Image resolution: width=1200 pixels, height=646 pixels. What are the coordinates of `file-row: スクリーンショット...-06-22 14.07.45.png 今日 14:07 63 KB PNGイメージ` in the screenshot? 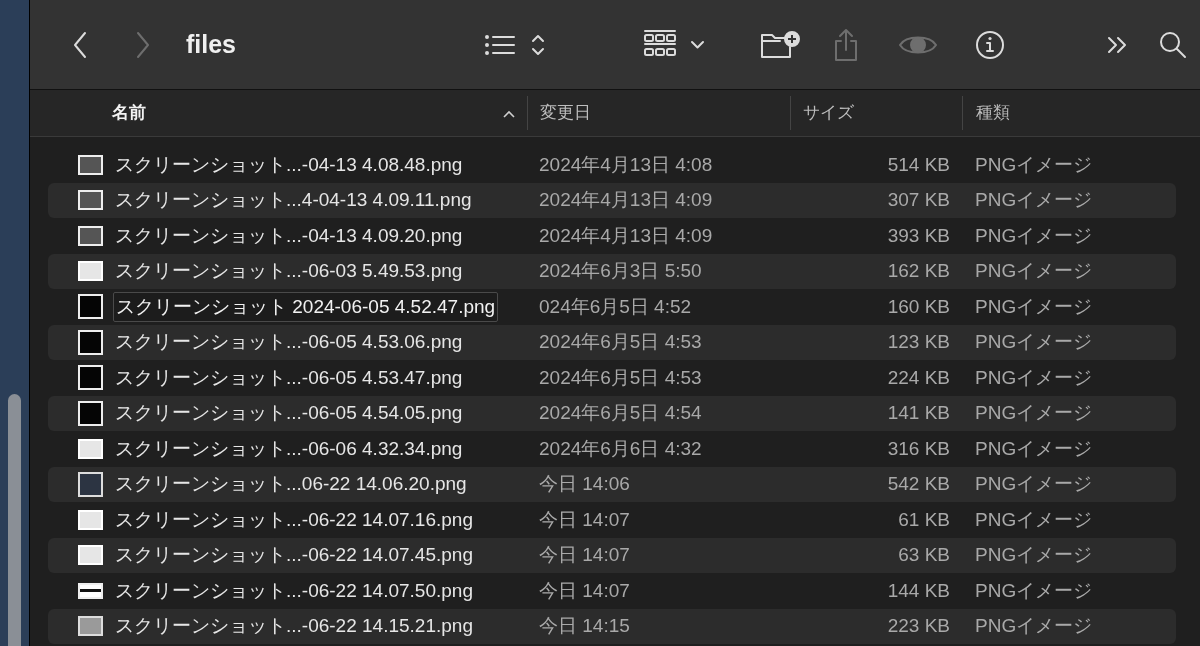 It's located at (612, 555).